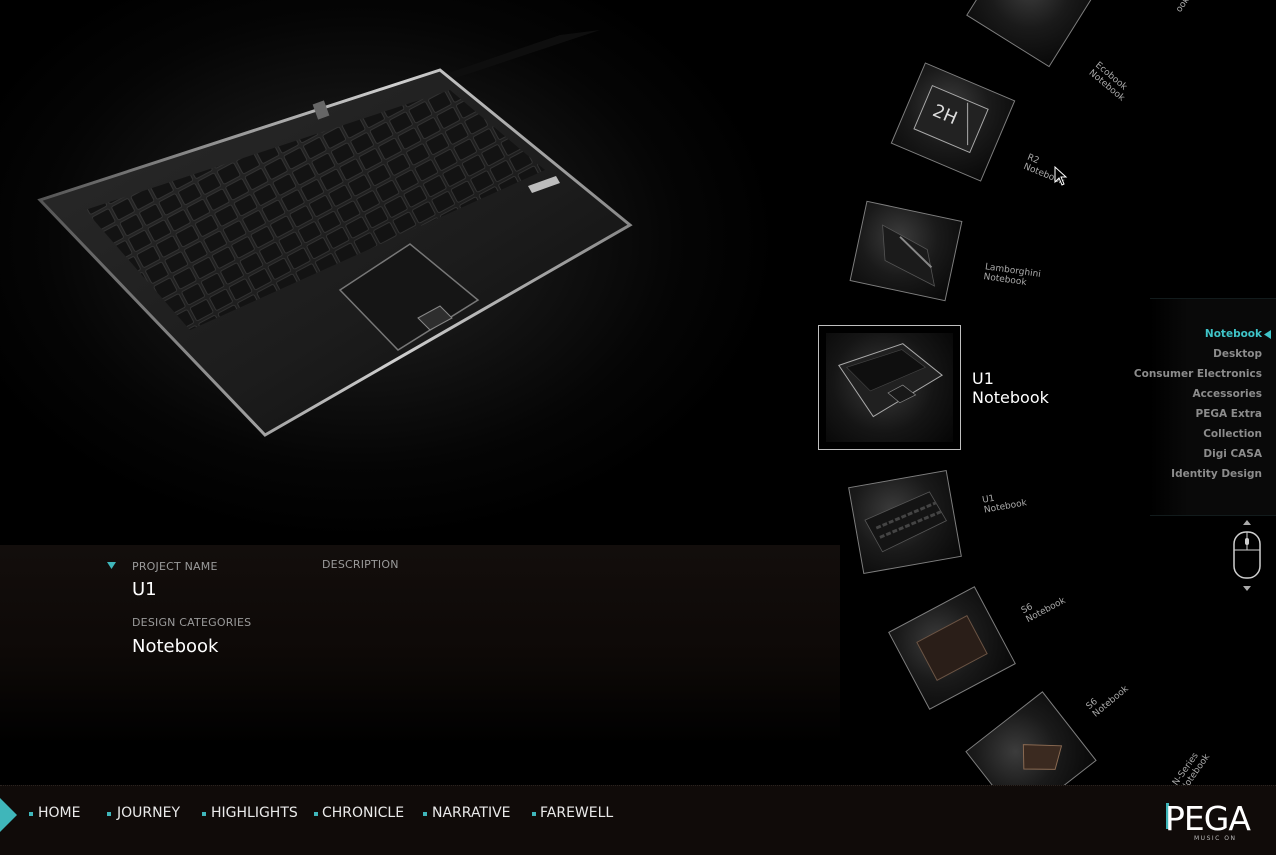 The width and height of the screenshot is (1276, 855). I want to click on u1-notebook-image, so click(891, 380).